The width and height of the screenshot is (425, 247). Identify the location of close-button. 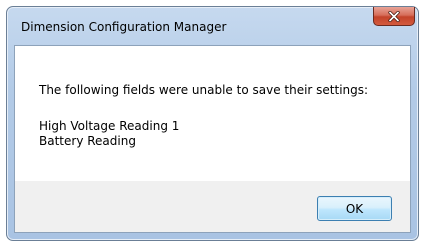
(394, 16).